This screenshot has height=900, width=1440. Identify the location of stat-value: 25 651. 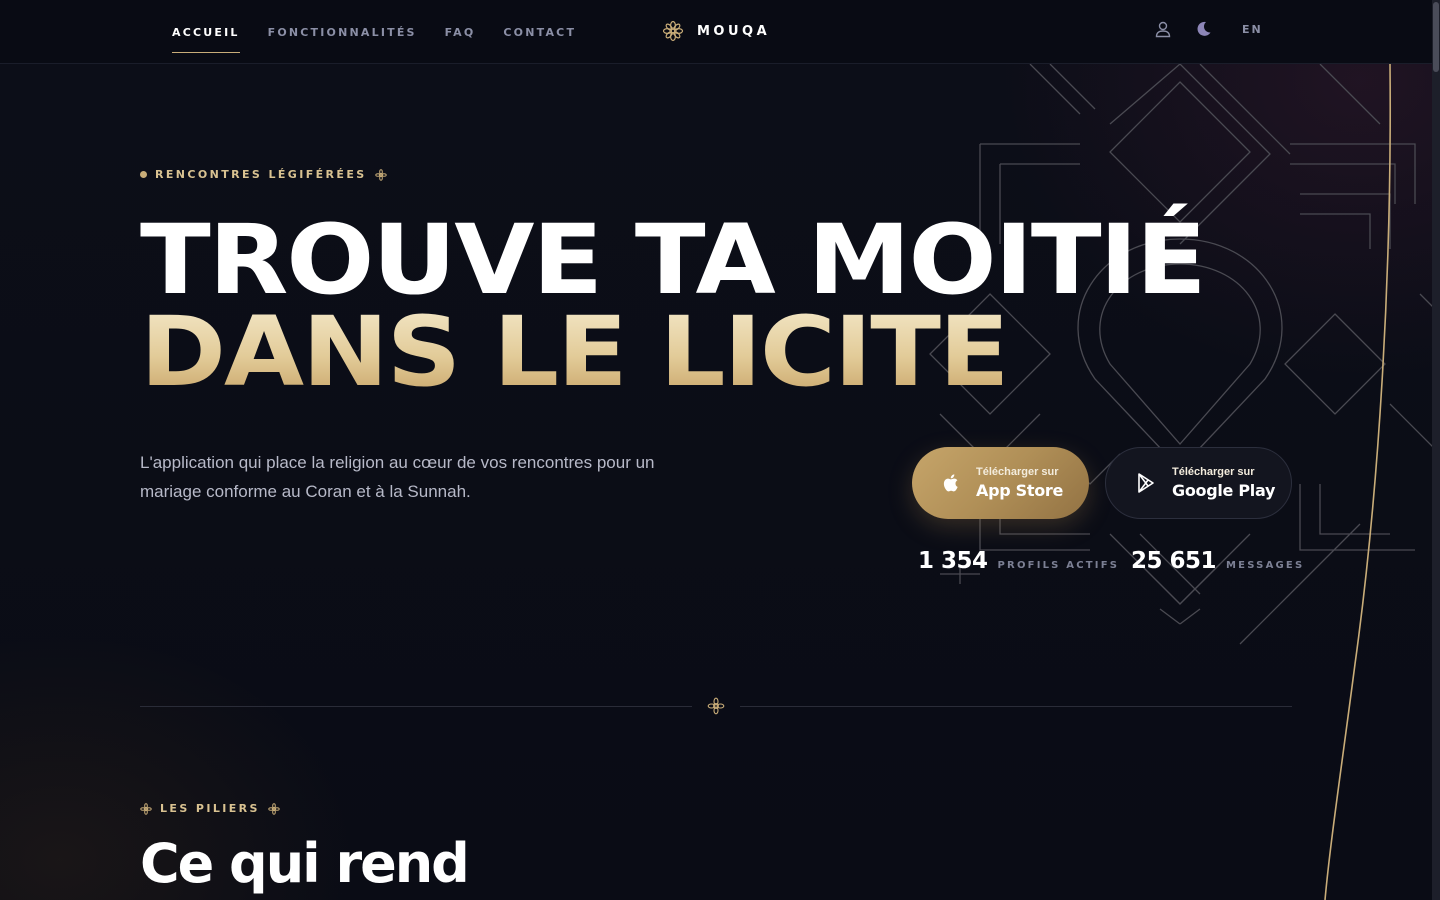
(1174, 561).